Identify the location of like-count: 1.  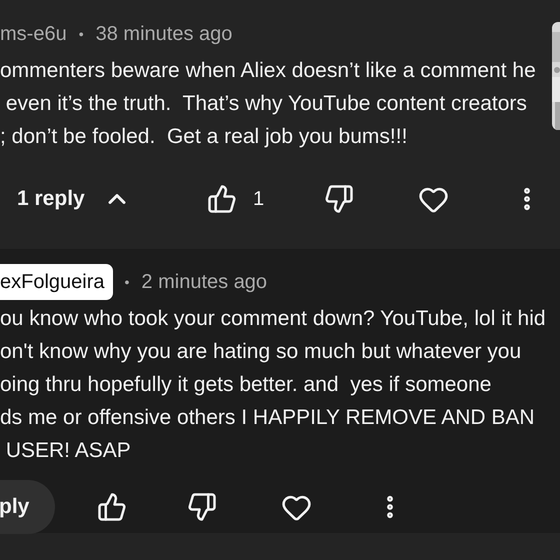
(258, 199).